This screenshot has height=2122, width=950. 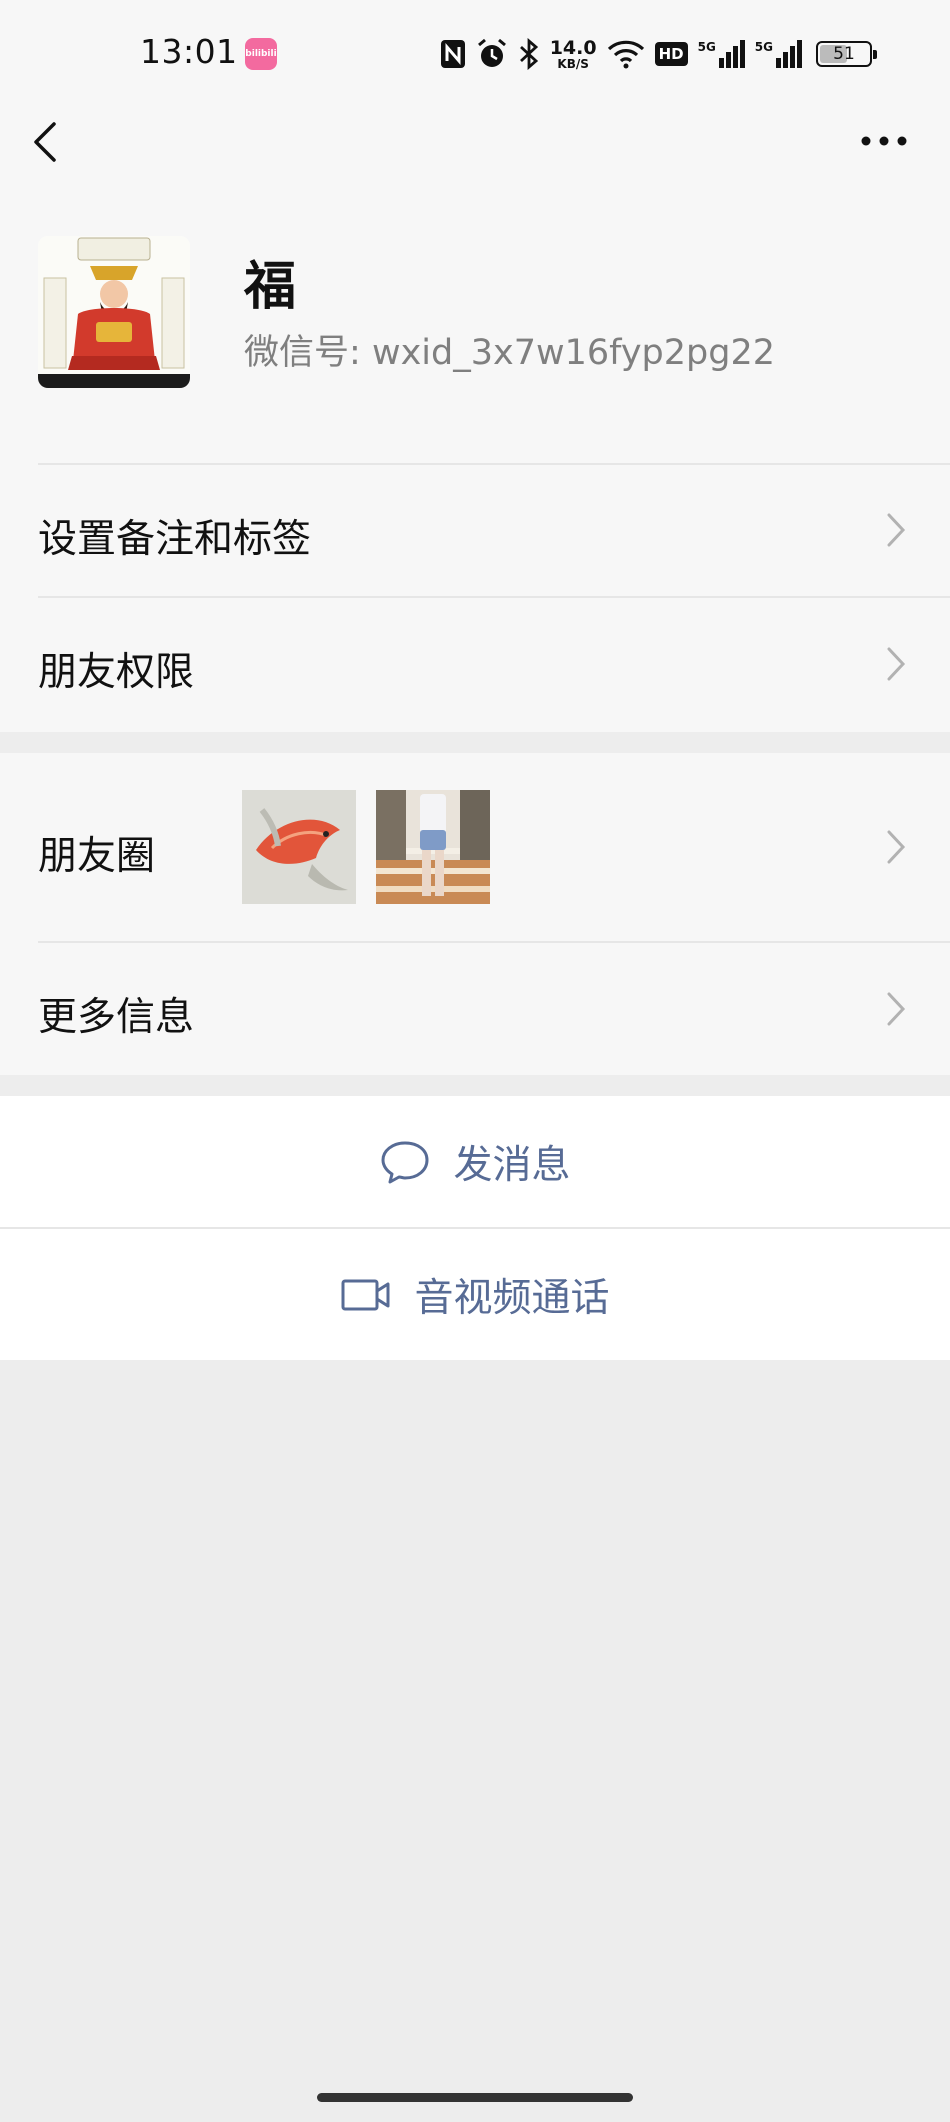 I want to click on moments-label: 朋友圈, so click(x=97, y=856).